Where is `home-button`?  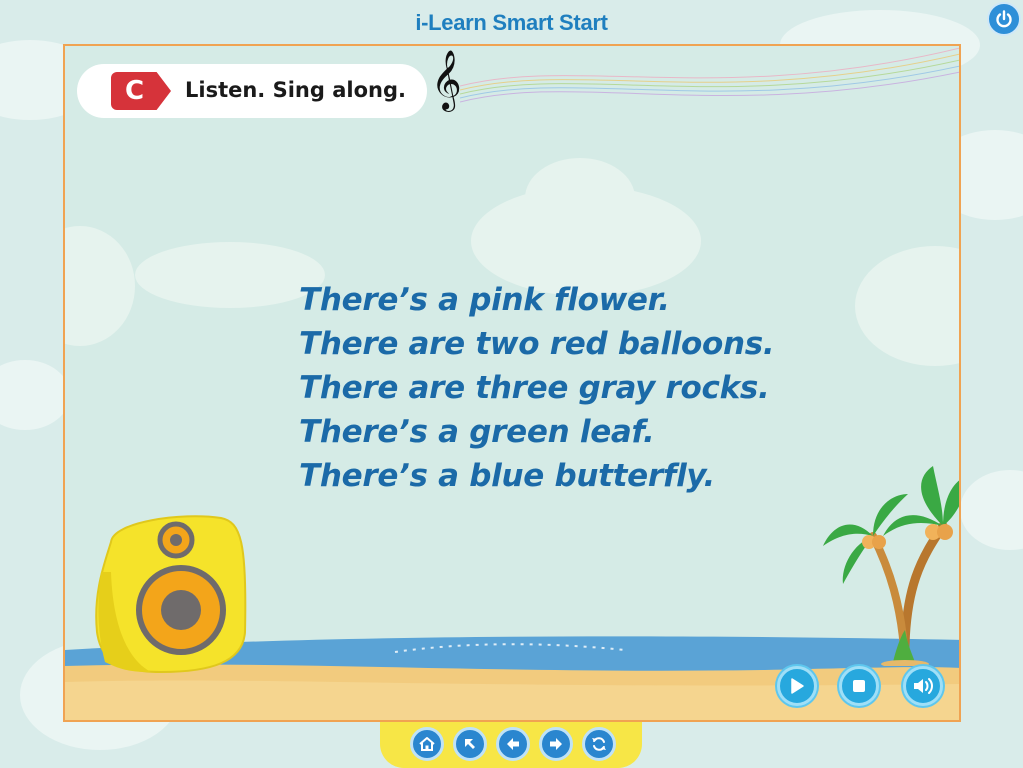
home-button is located at coordinates (427, 744).